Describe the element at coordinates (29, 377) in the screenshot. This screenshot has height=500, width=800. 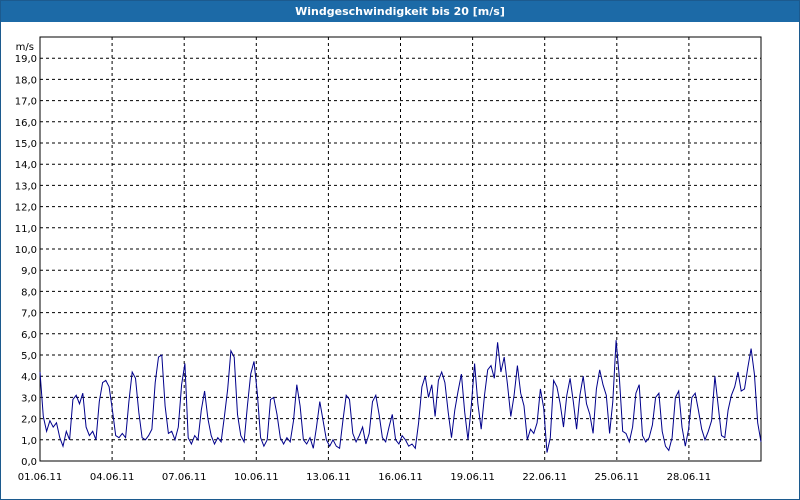
I see `y-tick-label: 4,0` at that location.